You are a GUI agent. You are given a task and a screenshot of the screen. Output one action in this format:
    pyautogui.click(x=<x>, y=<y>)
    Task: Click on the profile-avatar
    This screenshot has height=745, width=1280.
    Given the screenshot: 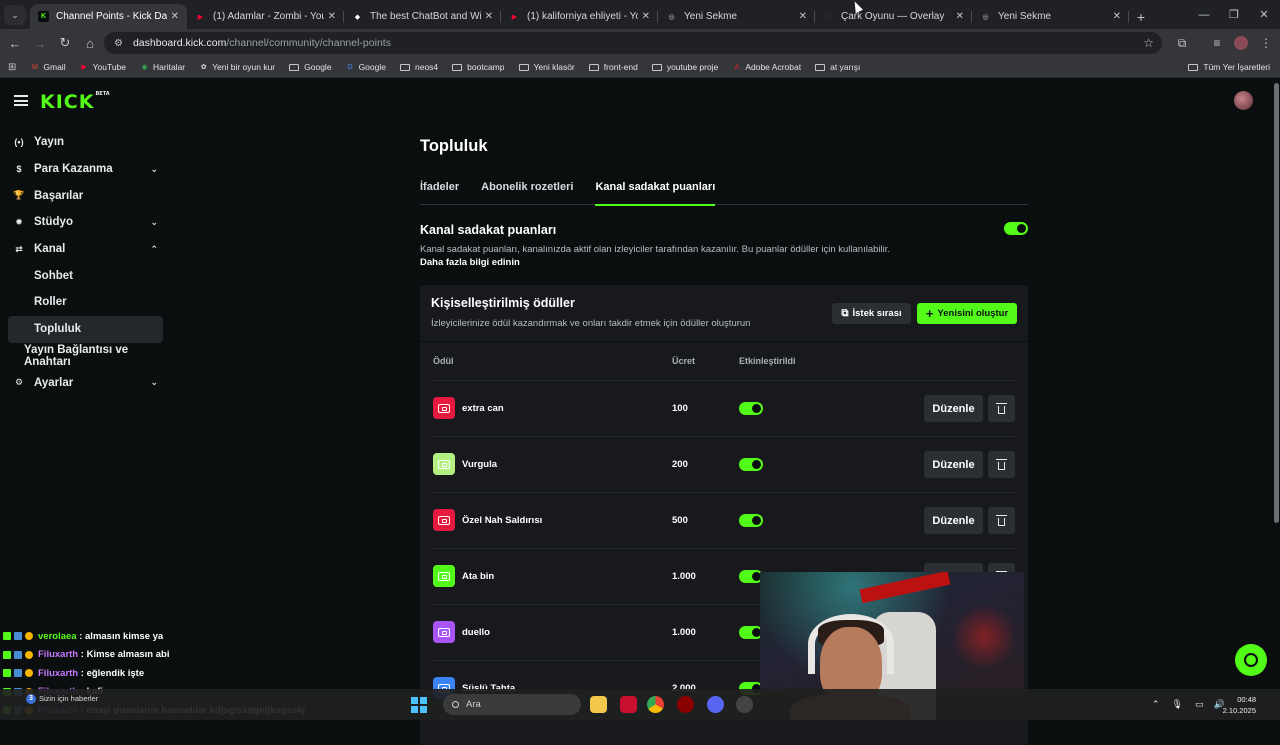 What is the action you would take?
    pyautogui.click(x=1241, y=43)
    